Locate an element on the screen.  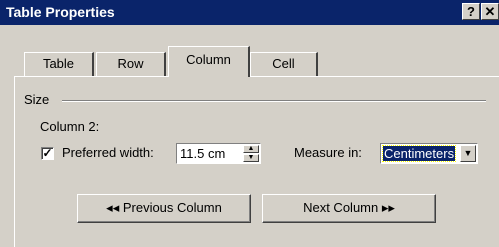
close-button: ✕ is located at coordinates (490, 11).